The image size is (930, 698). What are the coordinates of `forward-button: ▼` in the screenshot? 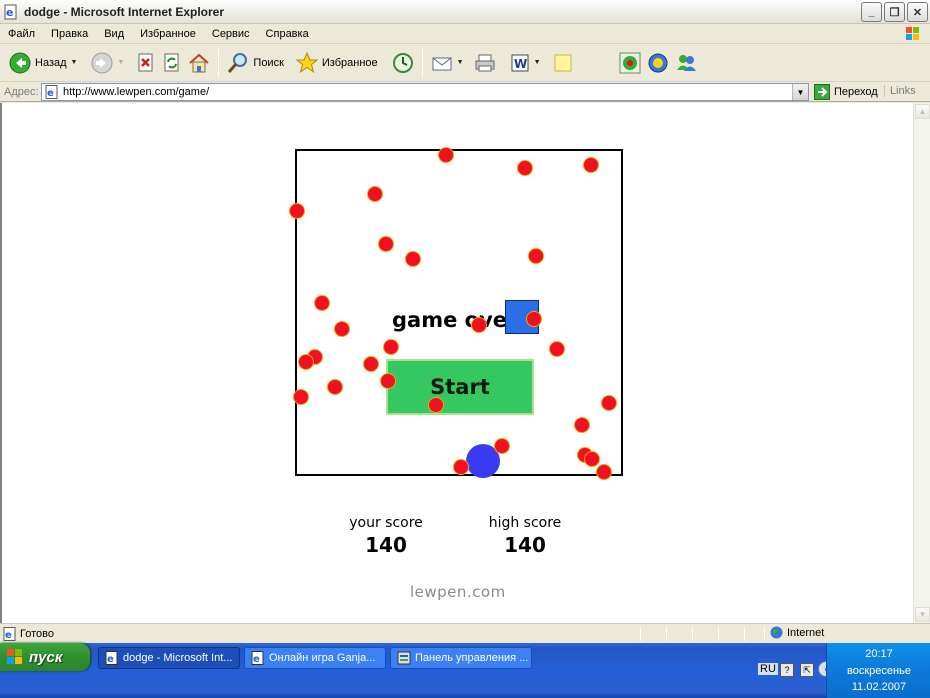 It's located at (107, 63).